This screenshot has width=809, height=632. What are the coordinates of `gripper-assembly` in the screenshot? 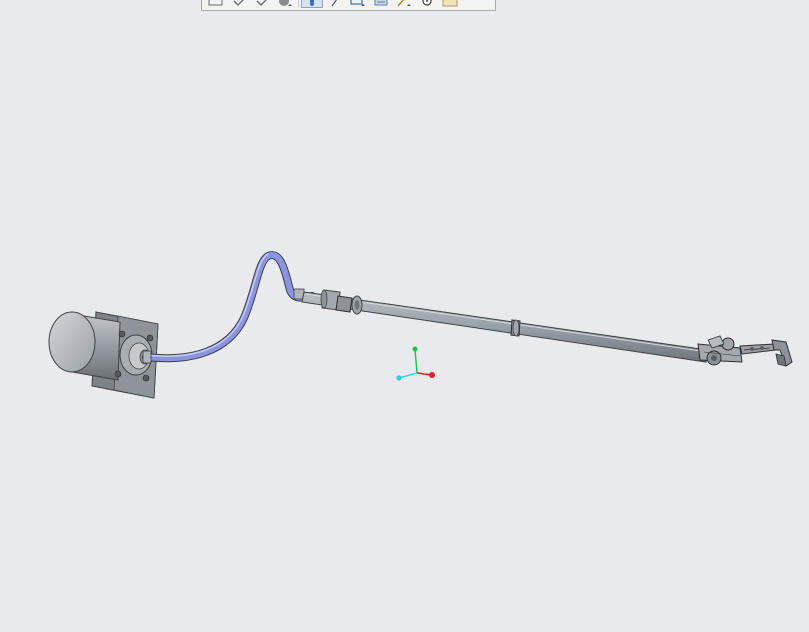 It's located at (745, 351).